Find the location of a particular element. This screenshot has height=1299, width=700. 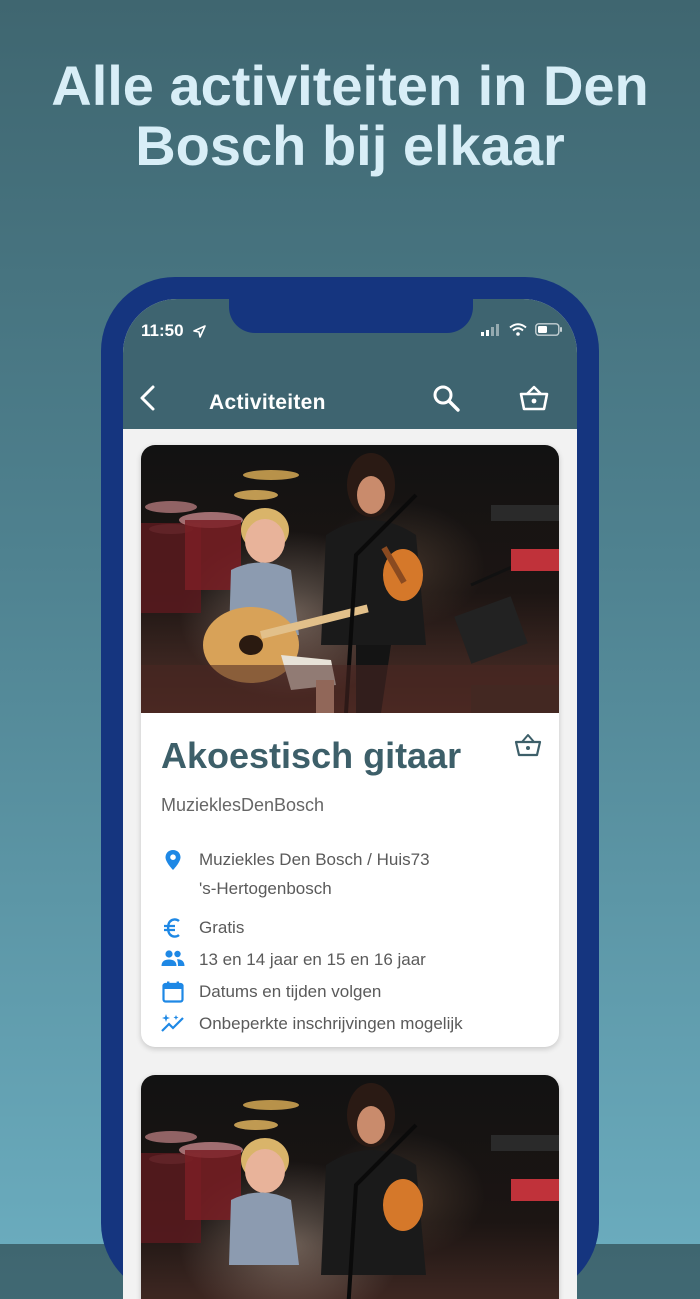

activity-ages: 13 en 14 jaar en 15 en 16 jaar is located at coordinates (312, 959).